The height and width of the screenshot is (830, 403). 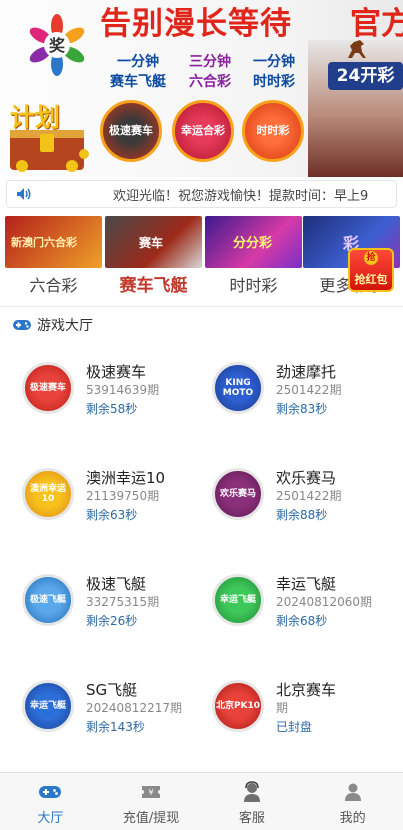 I want to click on lottery-categories: 新澳门六合彩 六合彩 赛车 赛车飞艇 分分彩 时时彩 彩 更多彩票, so click(x=201, y=260).